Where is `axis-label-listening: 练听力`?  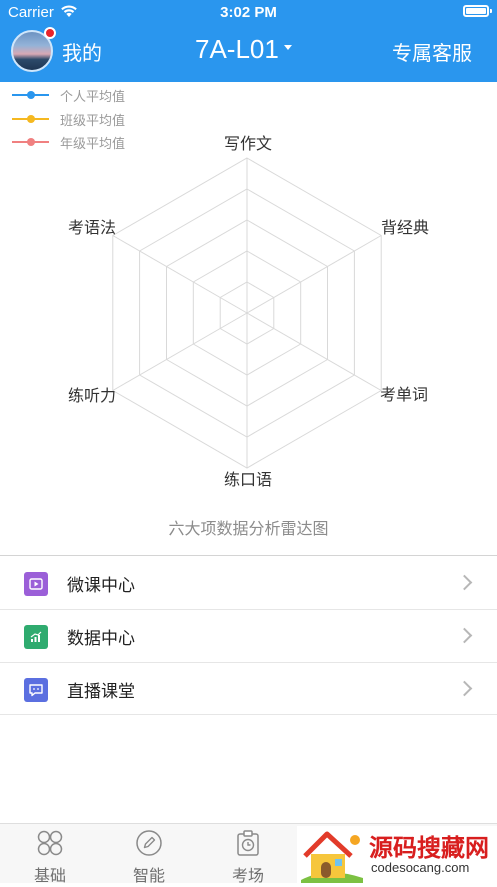
axis-label-listening: 练听力 is located at coordinates (92, 395).